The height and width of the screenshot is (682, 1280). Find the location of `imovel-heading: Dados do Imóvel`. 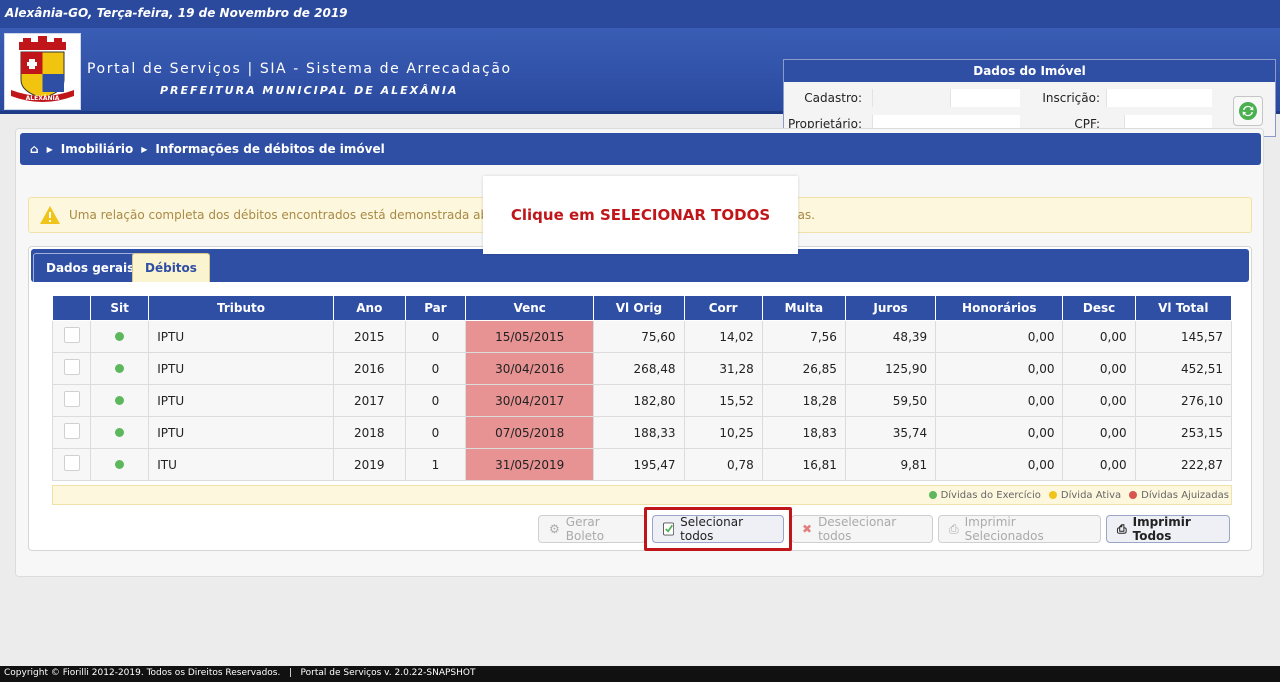

imovel-heading: Dados do Imóvel is located at coordinates (1029, 71).